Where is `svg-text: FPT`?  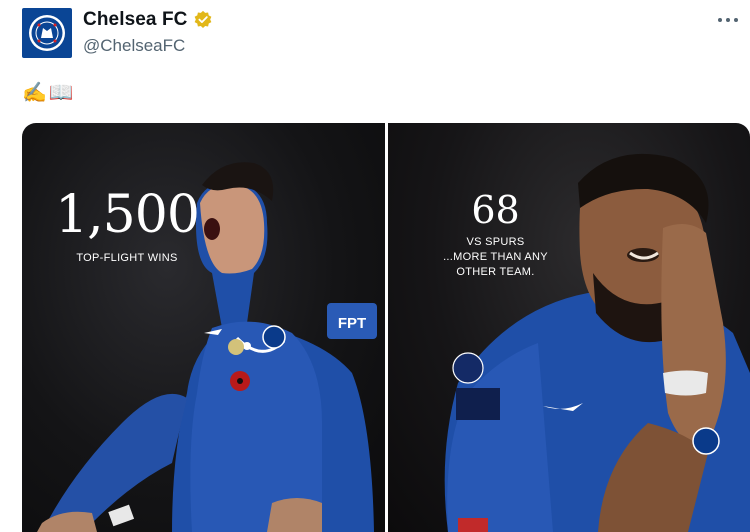 svg-text: FPT is located at coordinates (352, 323).